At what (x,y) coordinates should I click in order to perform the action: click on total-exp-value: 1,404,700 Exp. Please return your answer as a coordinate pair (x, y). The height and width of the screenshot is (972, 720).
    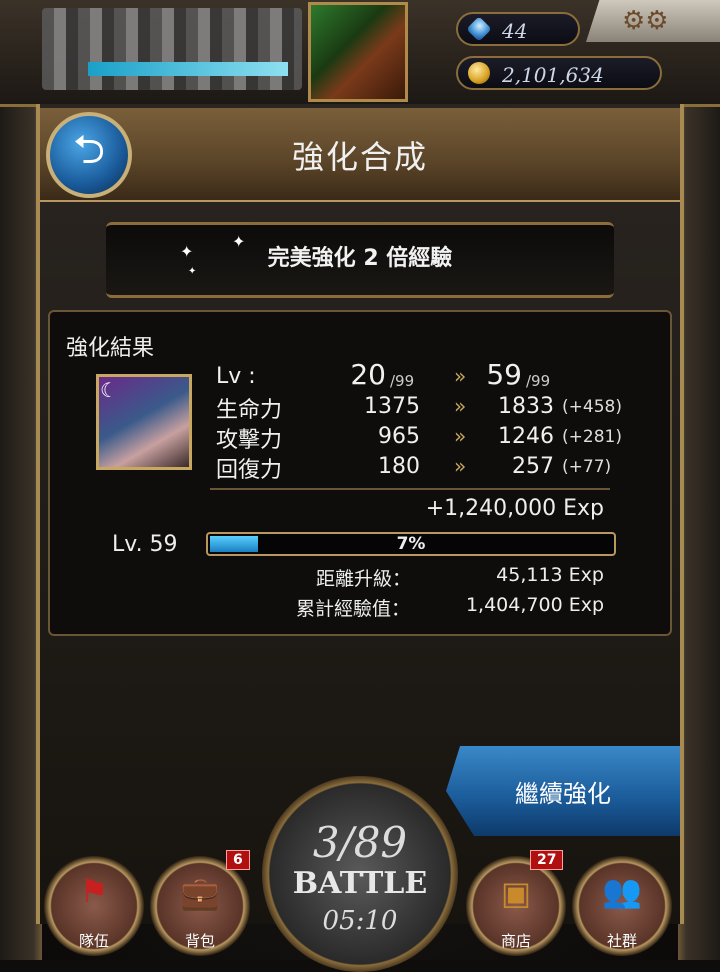
    Looking at the image, I should click on (534, 605).